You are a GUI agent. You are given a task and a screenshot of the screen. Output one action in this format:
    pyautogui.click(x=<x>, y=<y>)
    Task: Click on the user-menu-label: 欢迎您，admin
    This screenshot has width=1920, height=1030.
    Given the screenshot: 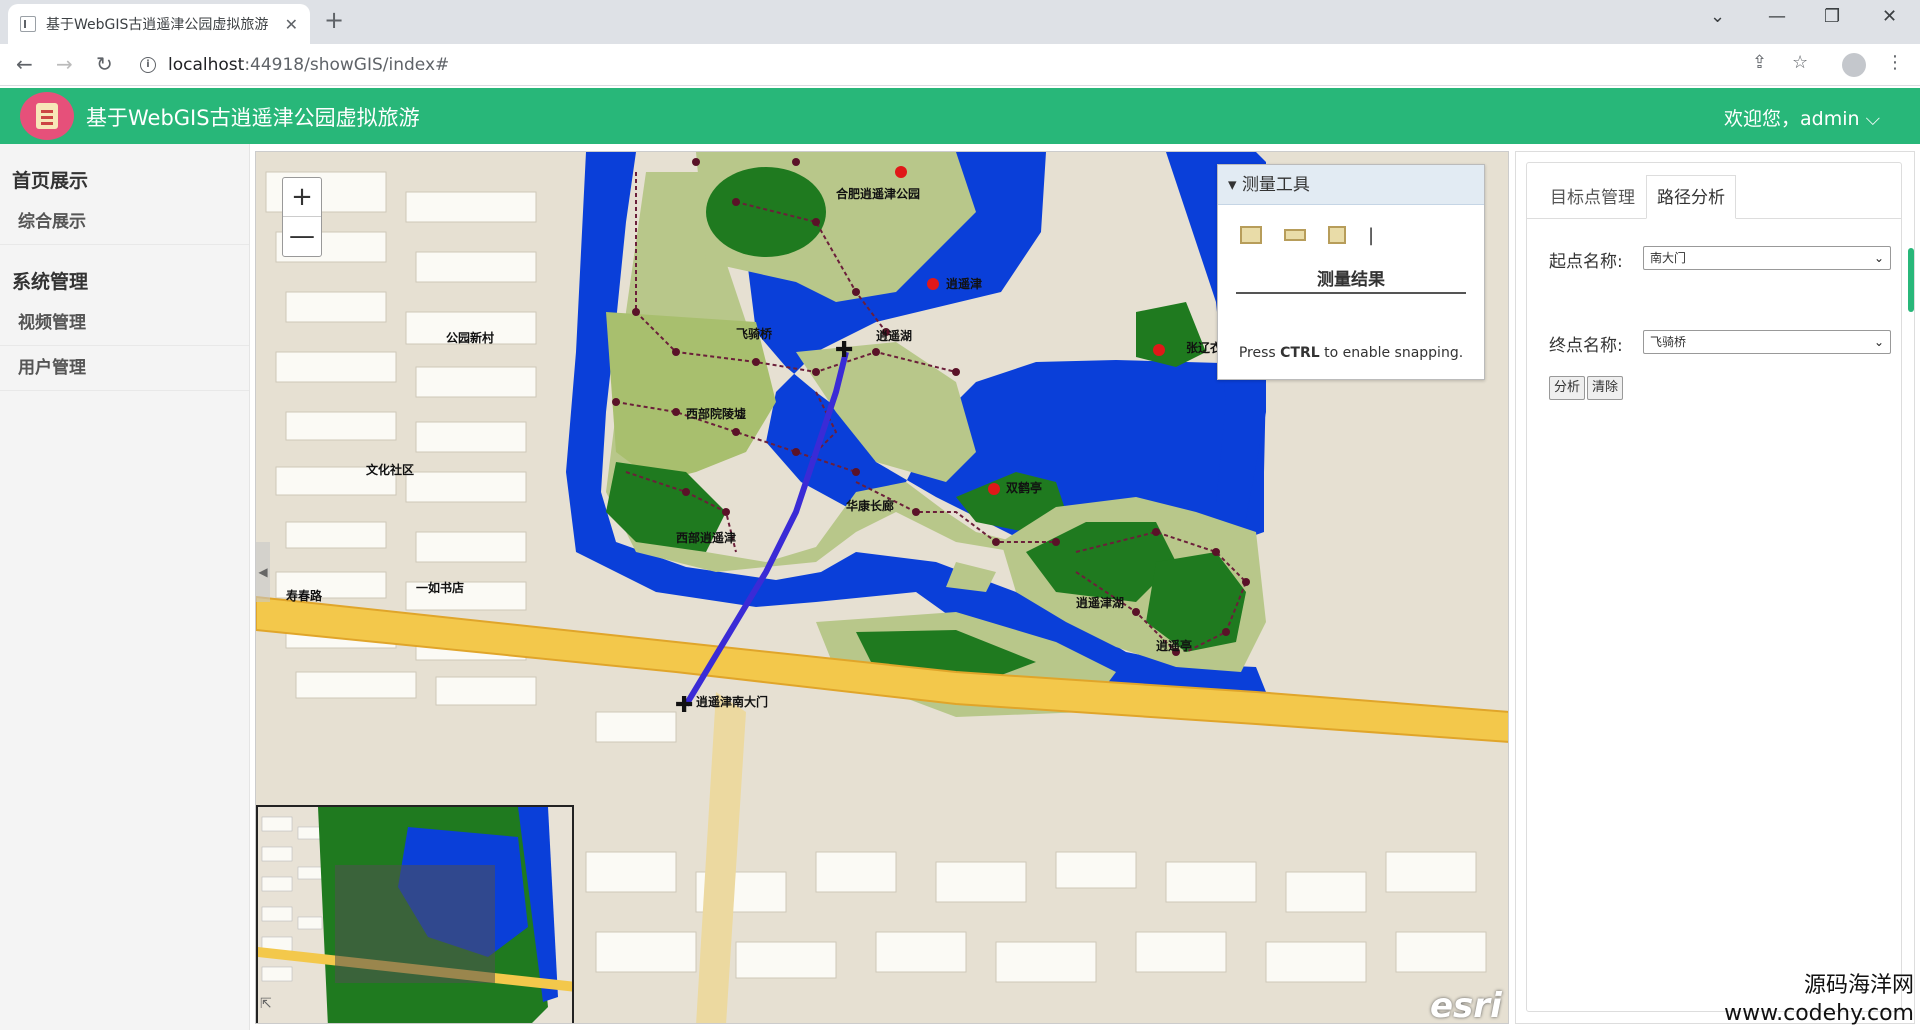 What is the action you would take?
    pyautogui.click(x=1792, y=119)
    